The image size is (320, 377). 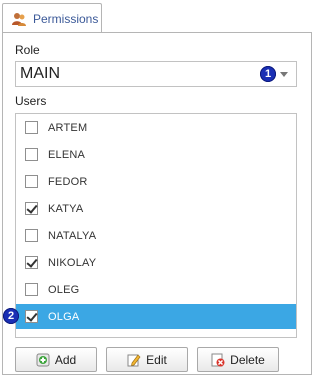 I want to click on role-label: Role, so click(x=27, y=50).